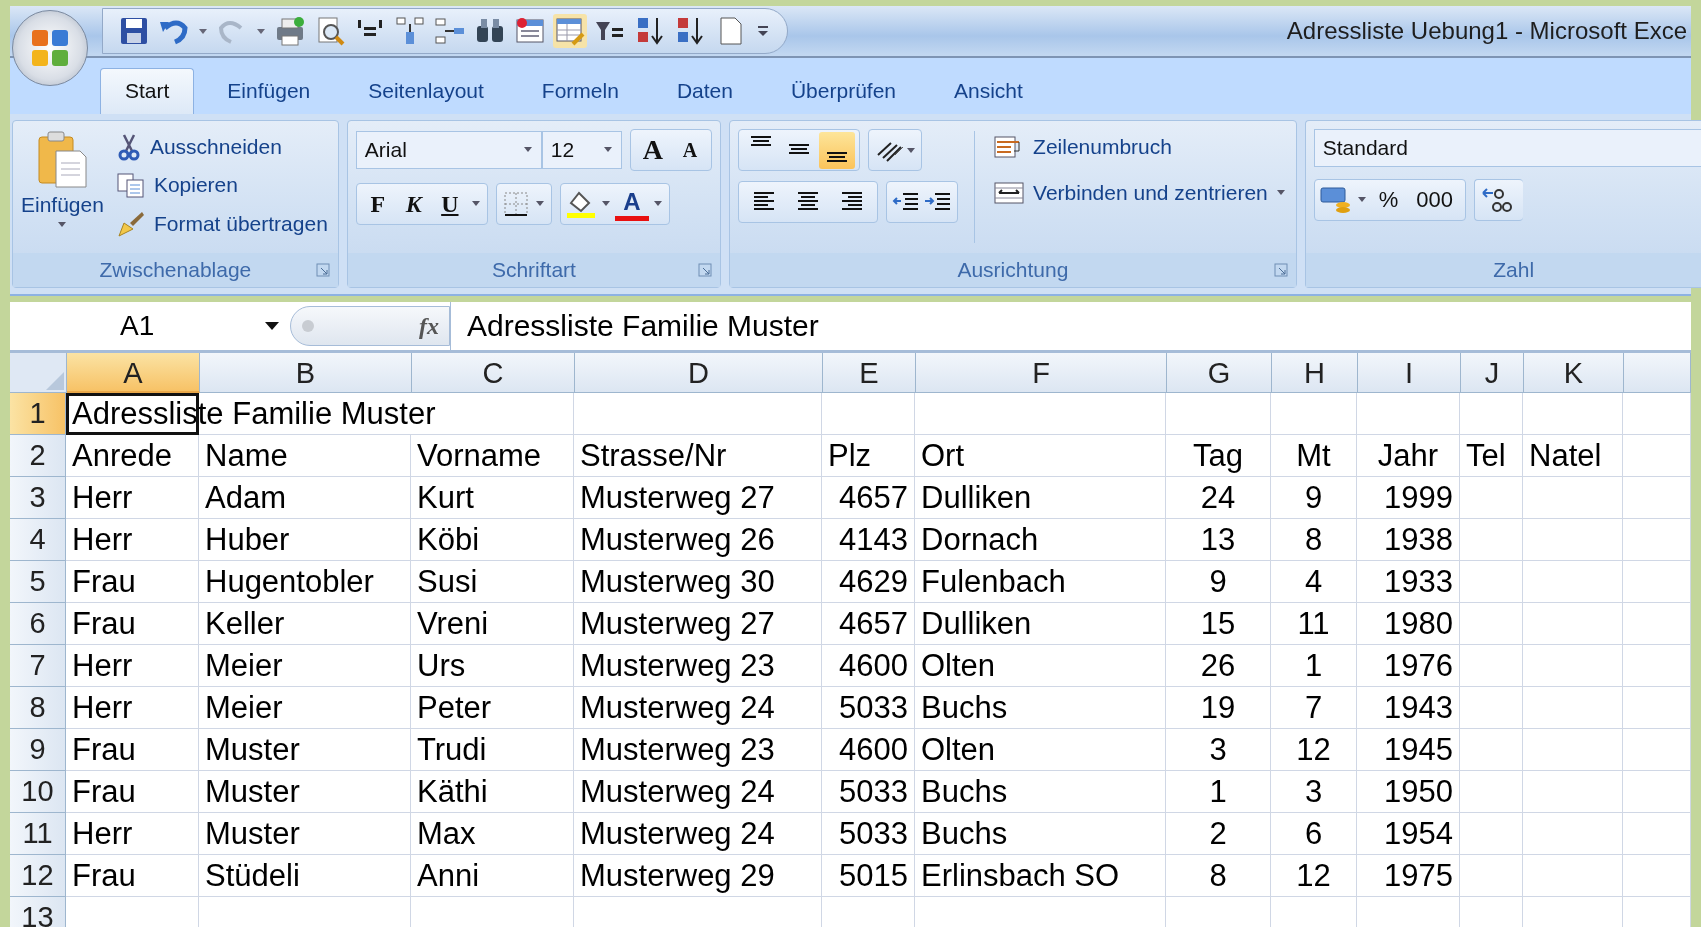  I want to click on table-cell: Vreni, so click(492, 624).